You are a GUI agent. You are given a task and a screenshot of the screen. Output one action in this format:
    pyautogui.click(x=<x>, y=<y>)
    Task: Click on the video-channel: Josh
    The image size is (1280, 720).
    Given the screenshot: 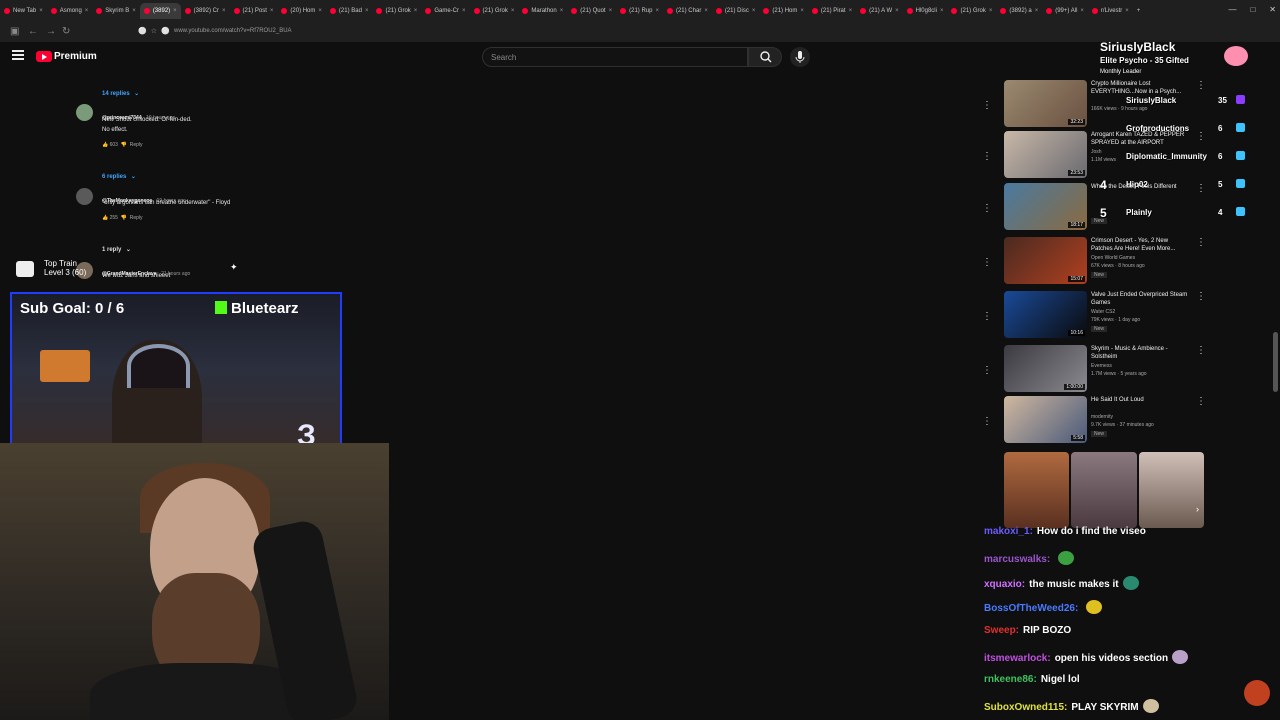 What is the action you would take?
    pyautogui.click(x=1096, y=152)
    